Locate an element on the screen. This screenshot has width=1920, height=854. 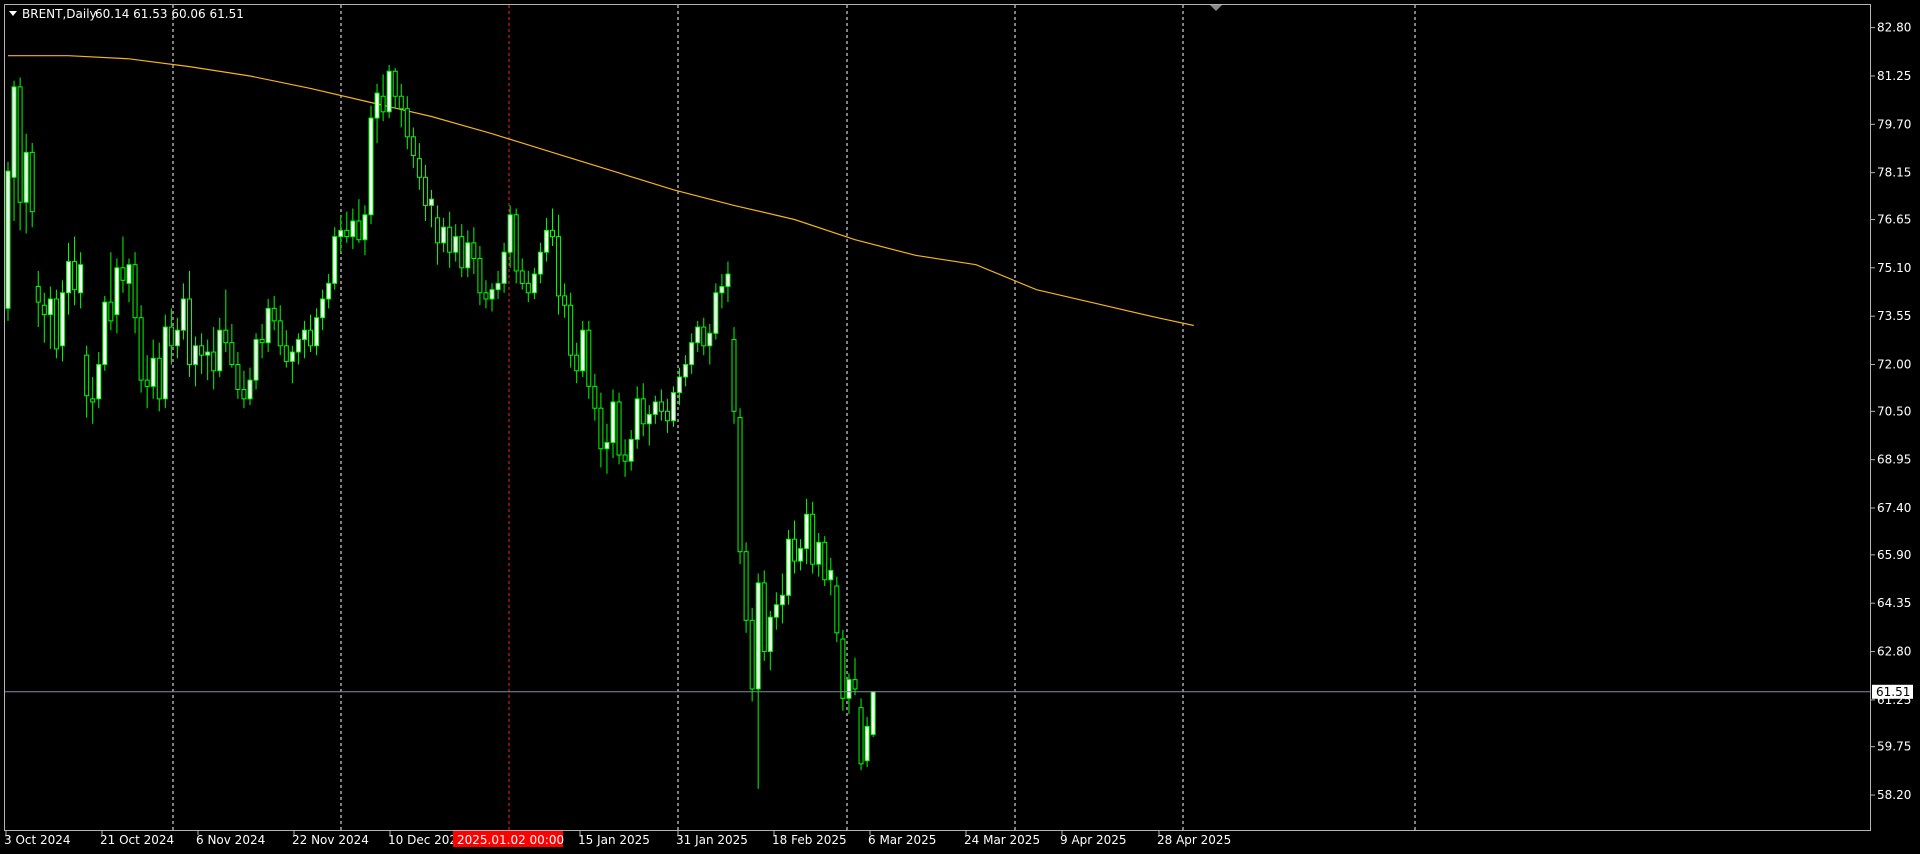
y-tick-label: 70.50 is located at coordinates (1894, 411).